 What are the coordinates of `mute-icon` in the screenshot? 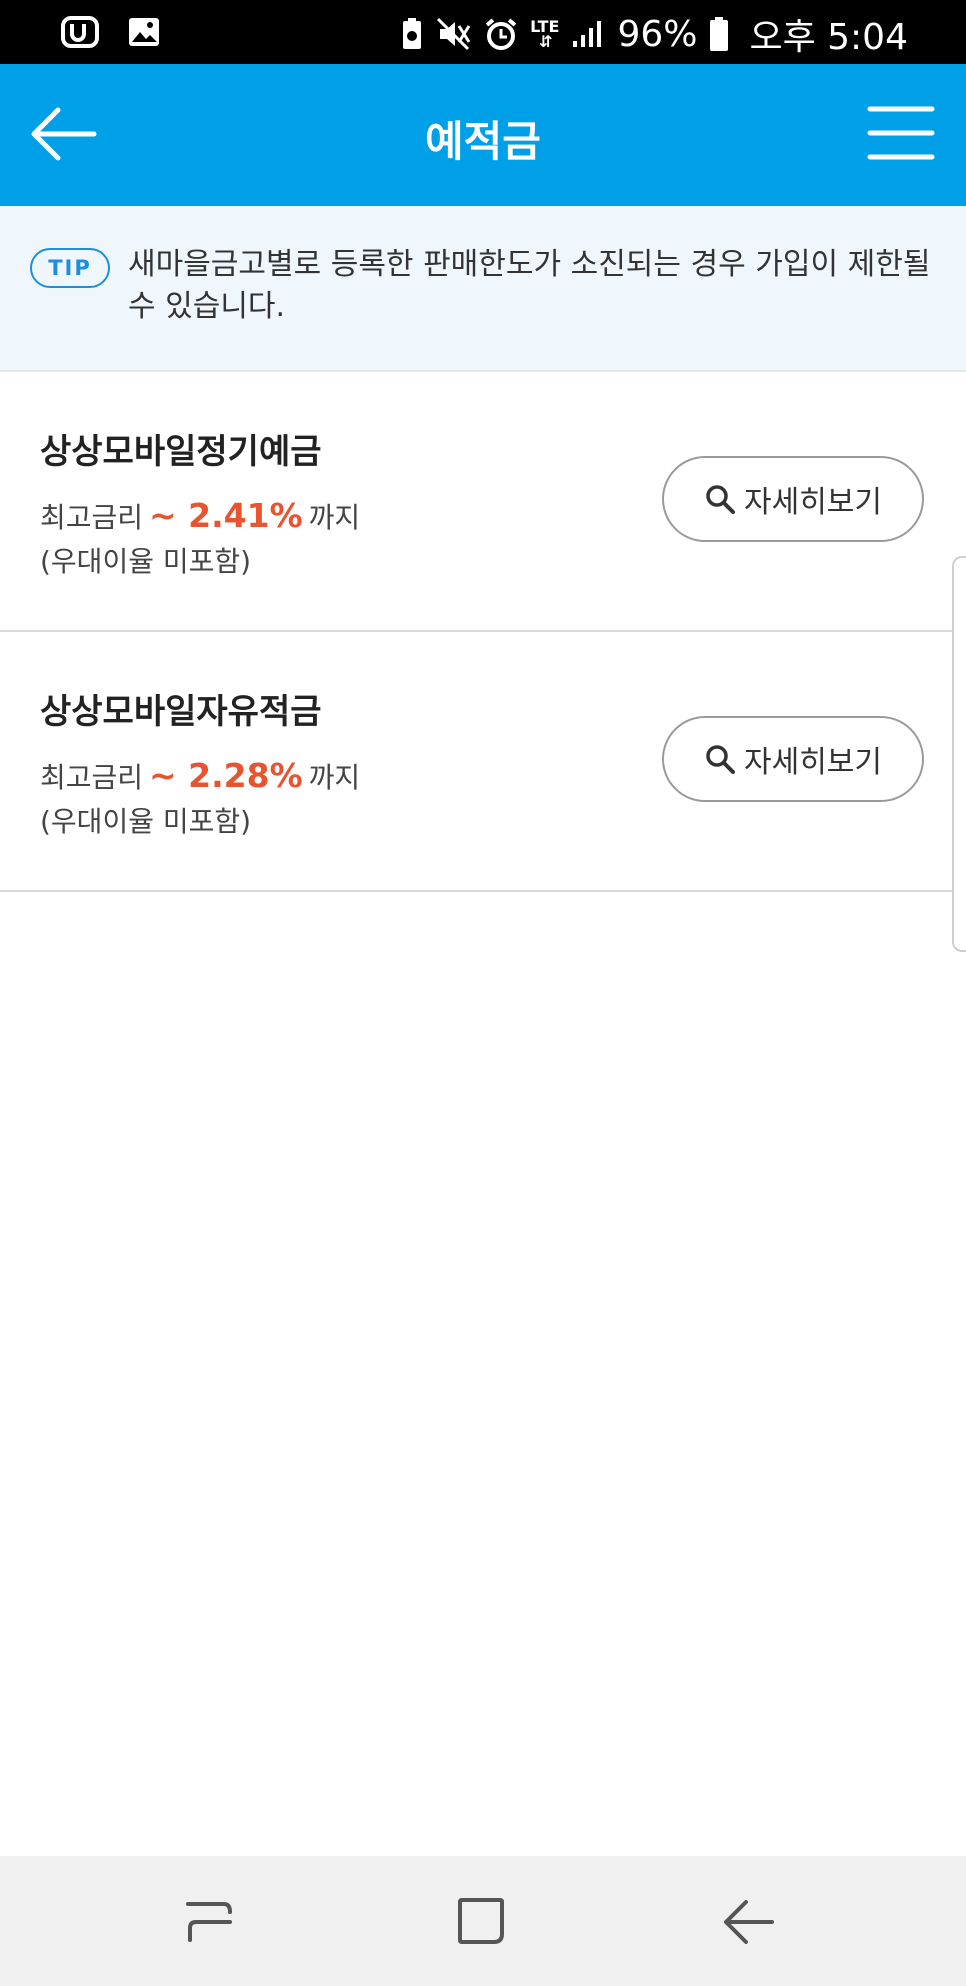 It's located at (454, 34).